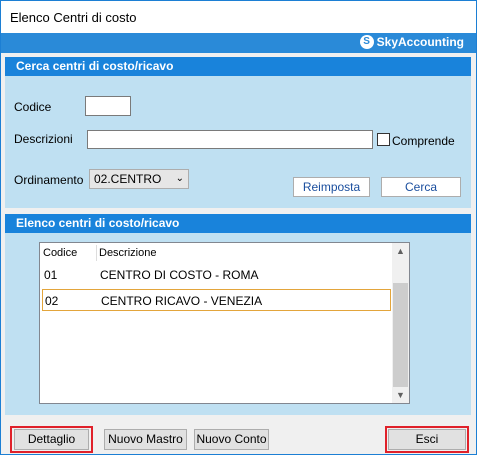  I want to click on cerca-button: Cerca, so click(421, 187).